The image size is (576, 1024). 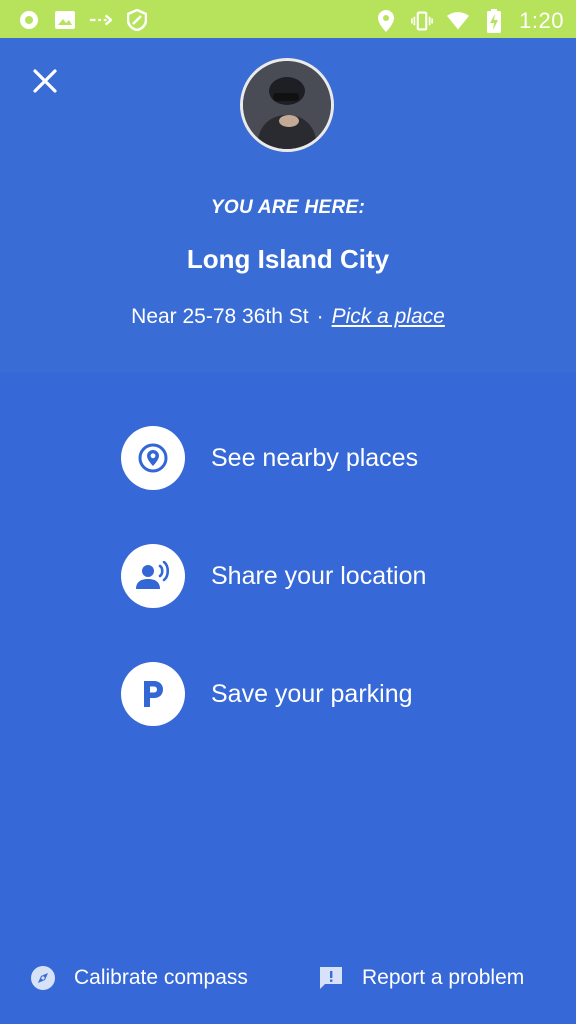 I want to click on status-time: 1:20, so click(x=541, y=20).